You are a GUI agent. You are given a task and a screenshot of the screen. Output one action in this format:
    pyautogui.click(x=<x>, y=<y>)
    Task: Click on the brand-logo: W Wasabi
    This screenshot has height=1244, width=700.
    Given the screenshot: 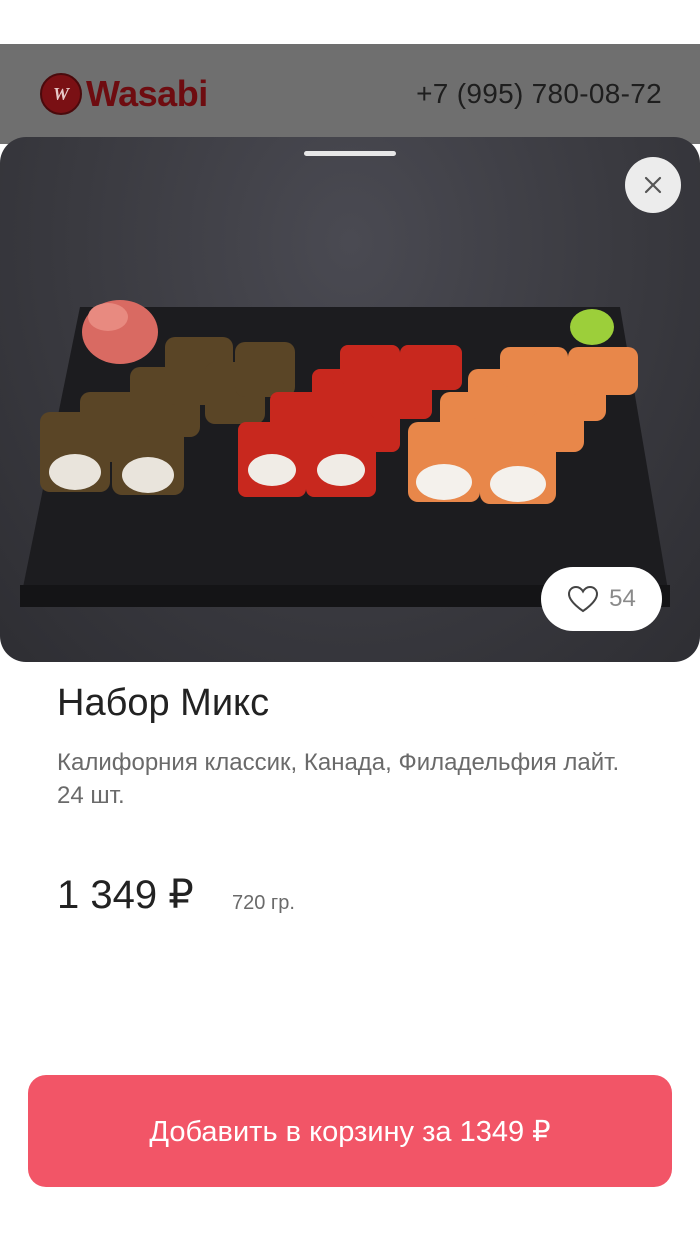 What is the action you would take?
    pyautogui.click(x=124, y=94)
    